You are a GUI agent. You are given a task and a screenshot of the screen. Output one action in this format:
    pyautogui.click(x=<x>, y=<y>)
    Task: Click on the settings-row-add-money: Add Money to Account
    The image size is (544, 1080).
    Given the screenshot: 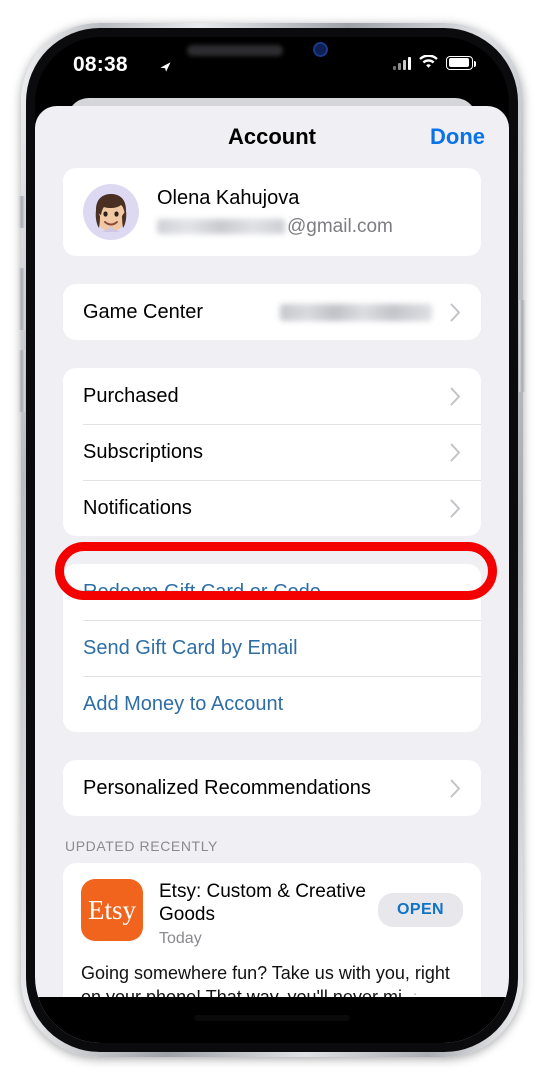 What is the action you would take?
    pyautogui.click(x=272, y=704)
    